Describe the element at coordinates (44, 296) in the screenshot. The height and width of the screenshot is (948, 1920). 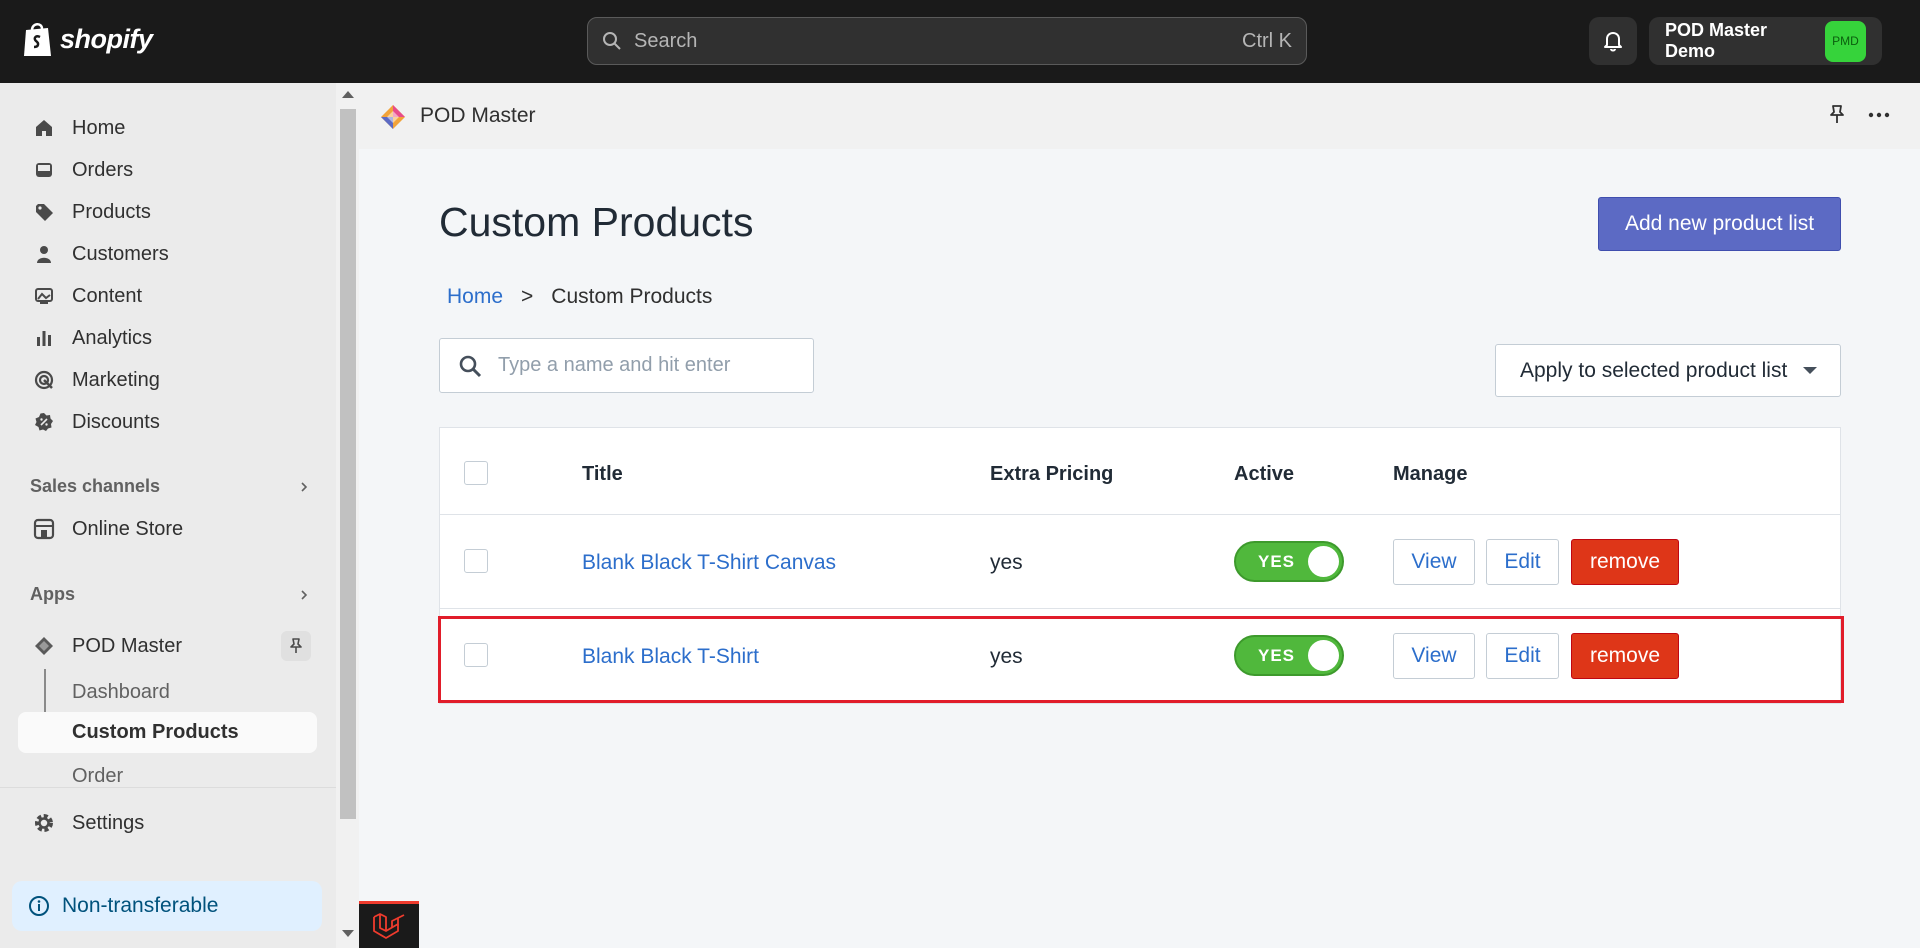
I see `image-icon` at that location.